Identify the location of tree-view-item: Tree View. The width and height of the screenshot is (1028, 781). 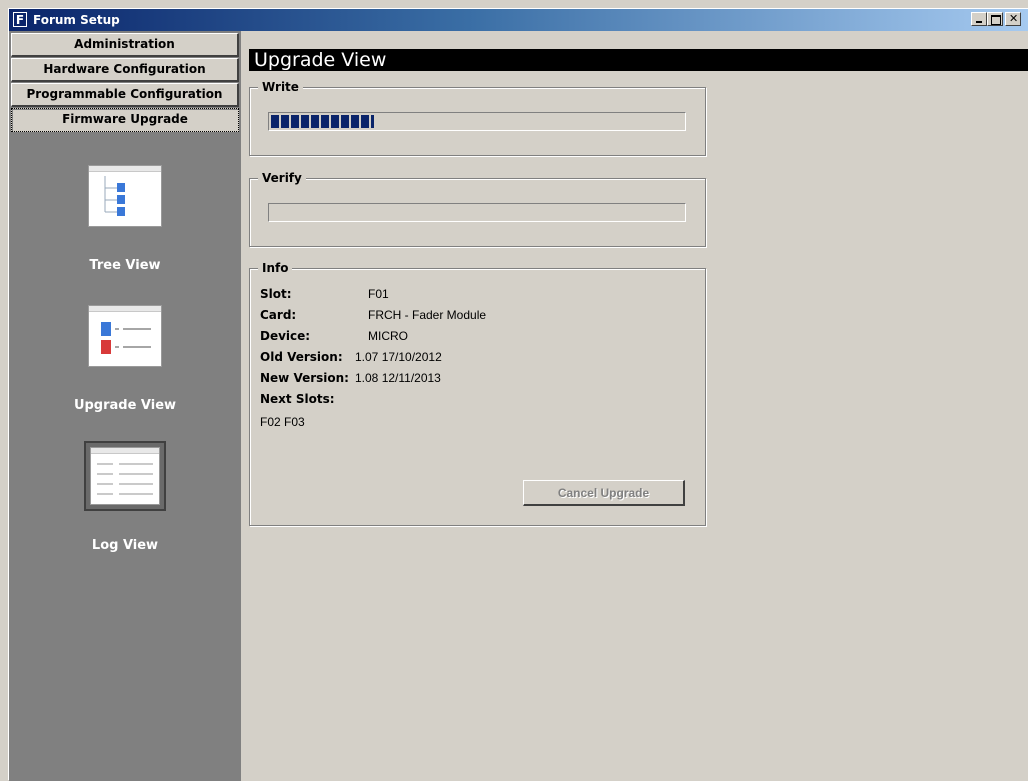
(125, 221).